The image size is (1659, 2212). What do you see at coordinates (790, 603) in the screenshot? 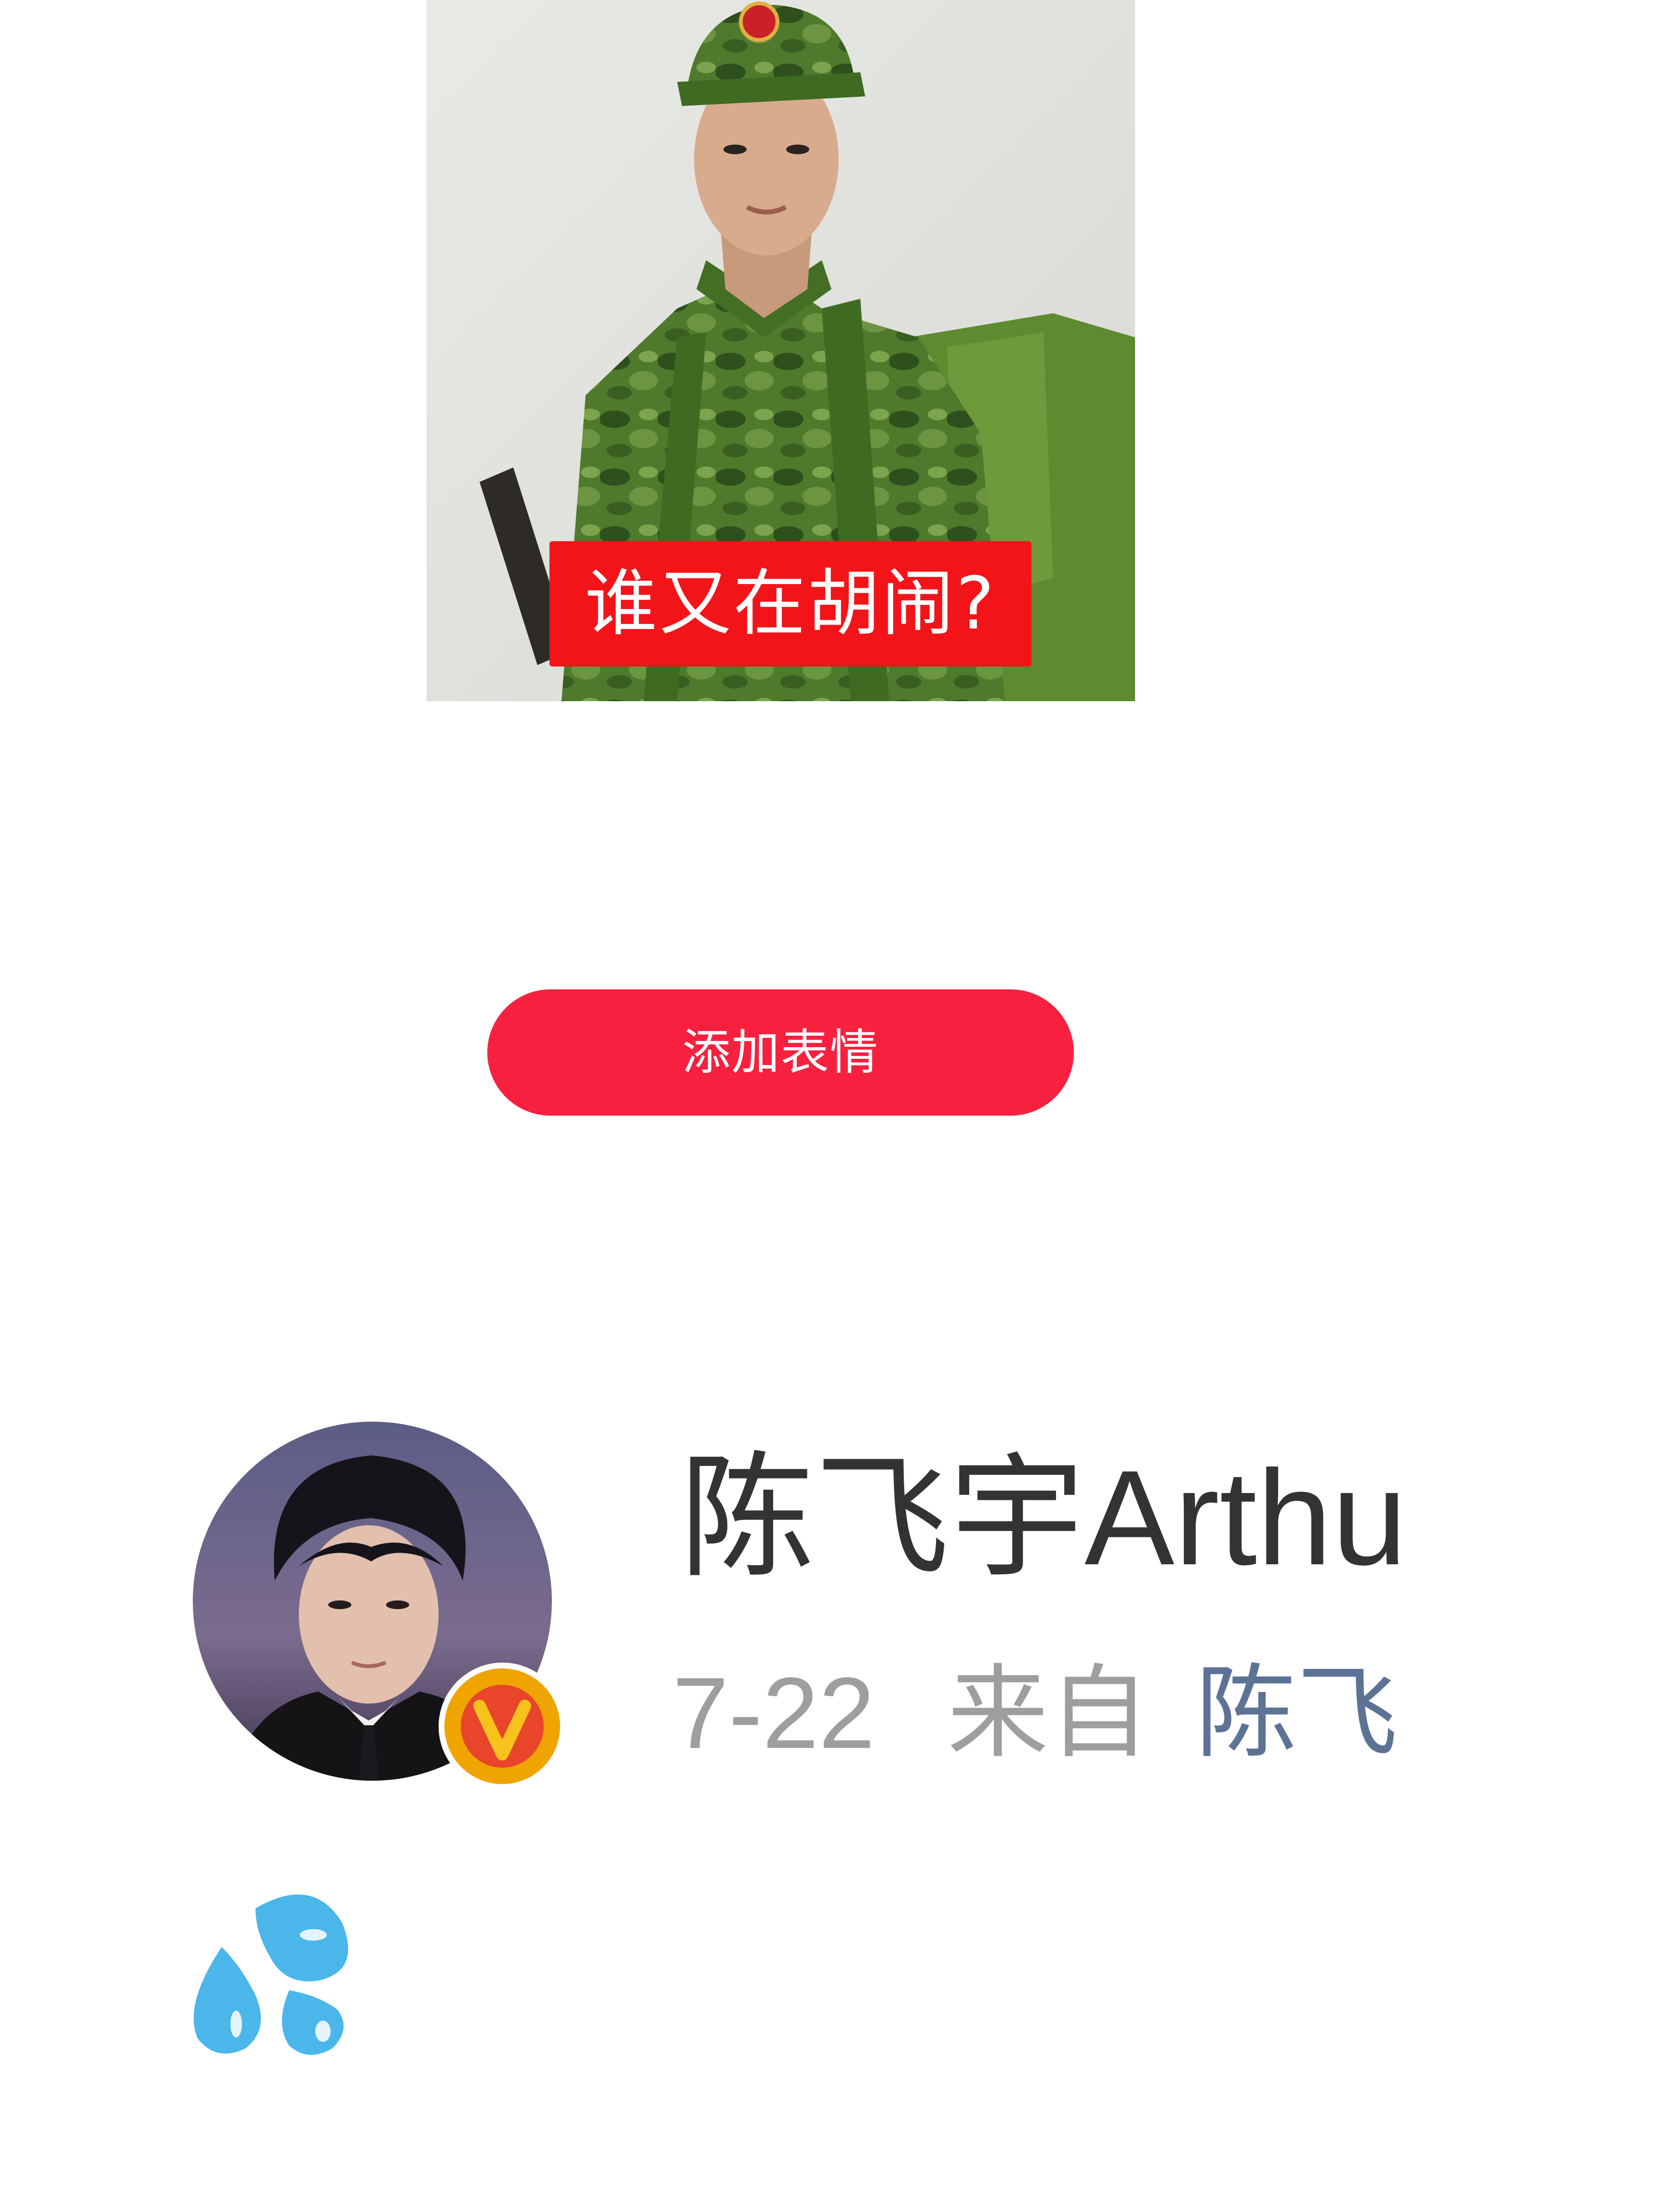
I see `sticker-caption: 谁又在胡闹?` at bounding box center [790, 603].